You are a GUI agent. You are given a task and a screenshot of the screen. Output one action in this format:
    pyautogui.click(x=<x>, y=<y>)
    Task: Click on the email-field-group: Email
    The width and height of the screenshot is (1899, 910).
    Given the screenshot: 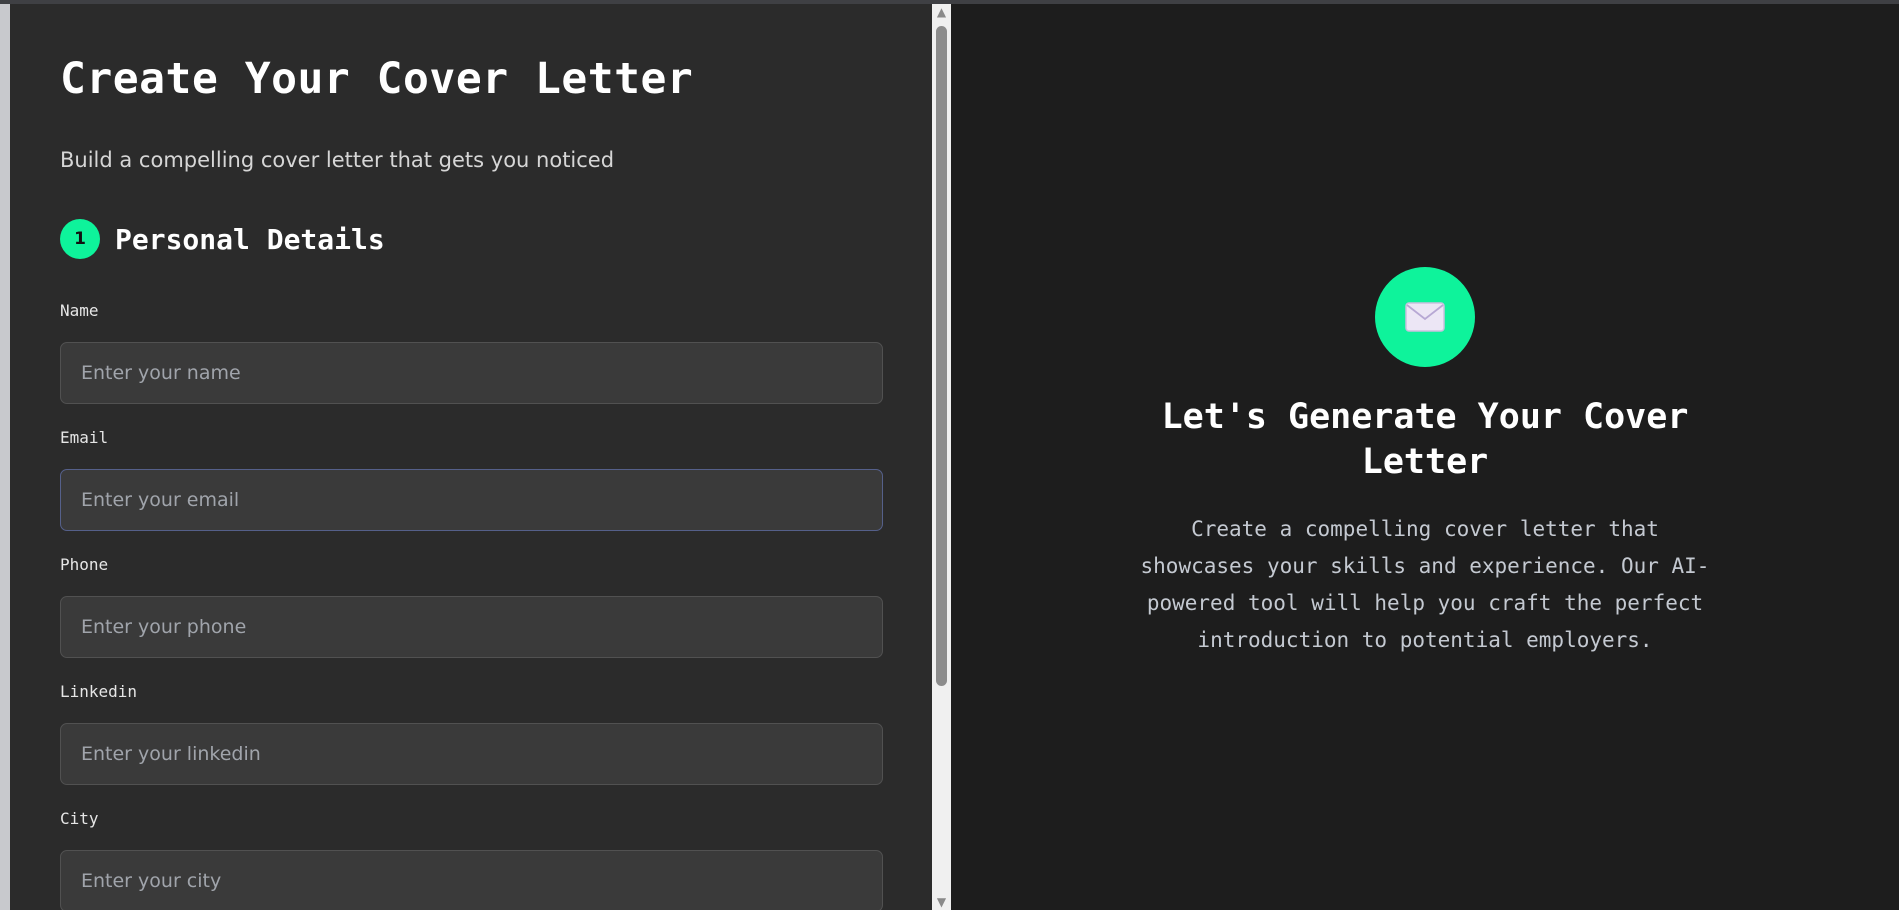 What is the action you would take?
    pyautogui.click(x=471, y=479)
    